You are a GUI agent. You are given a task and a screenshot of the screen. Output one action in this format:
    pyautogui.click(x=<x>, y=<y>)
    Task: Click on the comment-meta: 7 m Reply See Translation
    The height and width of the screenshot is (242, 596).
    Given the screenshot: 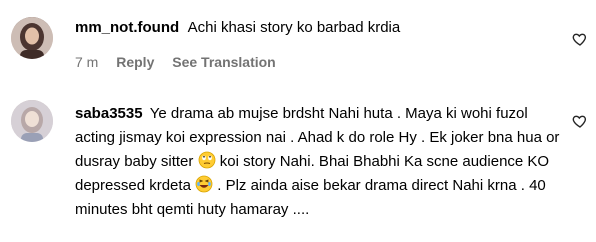 What is the action you would take?
    pyautogui.click(x=175, y=62)
    